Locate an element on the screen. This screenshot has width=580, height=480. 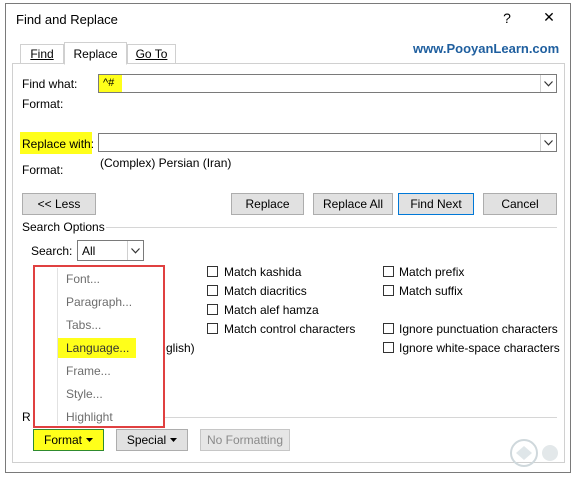
replace-format-label: Format: is located at coordinates (43, 170).